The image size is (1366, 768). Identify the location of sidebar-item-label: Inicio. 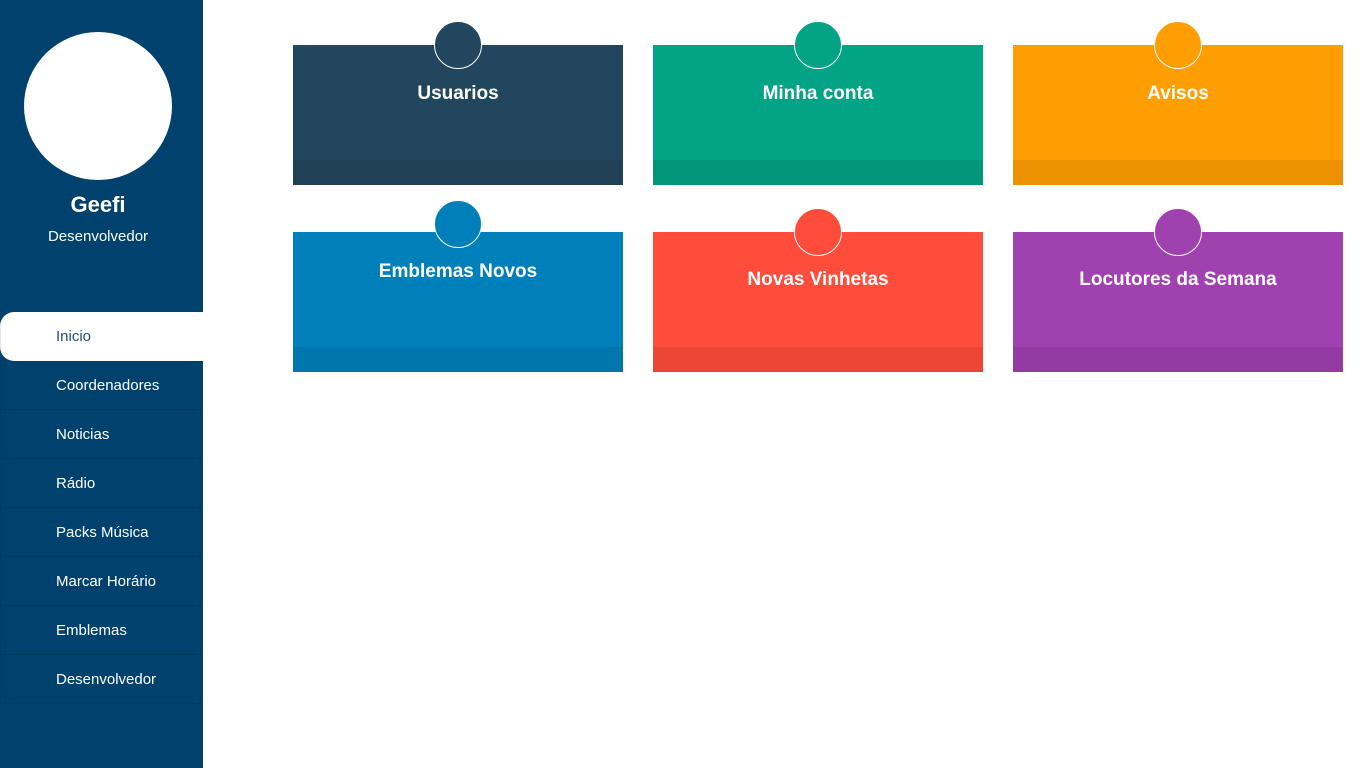
(74, 336).